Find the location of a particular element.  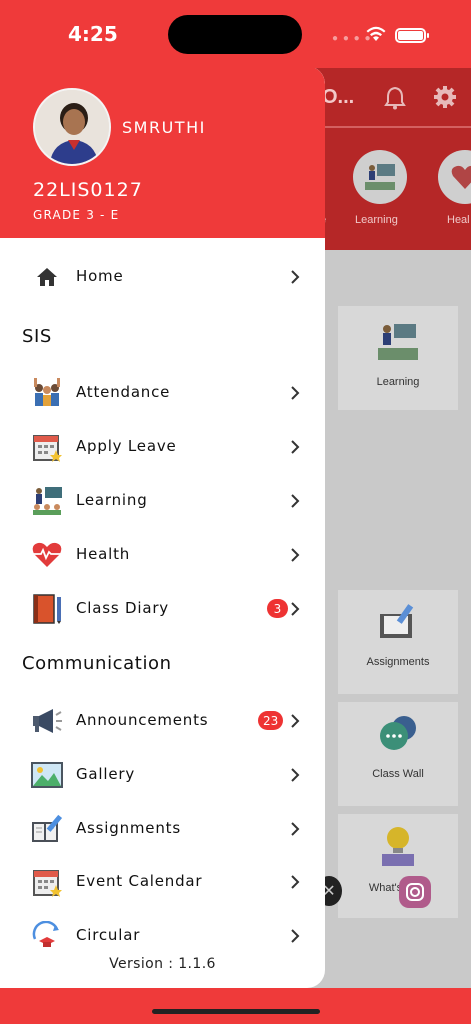

status-time: 4:25 is located at coordinates (93, 34).